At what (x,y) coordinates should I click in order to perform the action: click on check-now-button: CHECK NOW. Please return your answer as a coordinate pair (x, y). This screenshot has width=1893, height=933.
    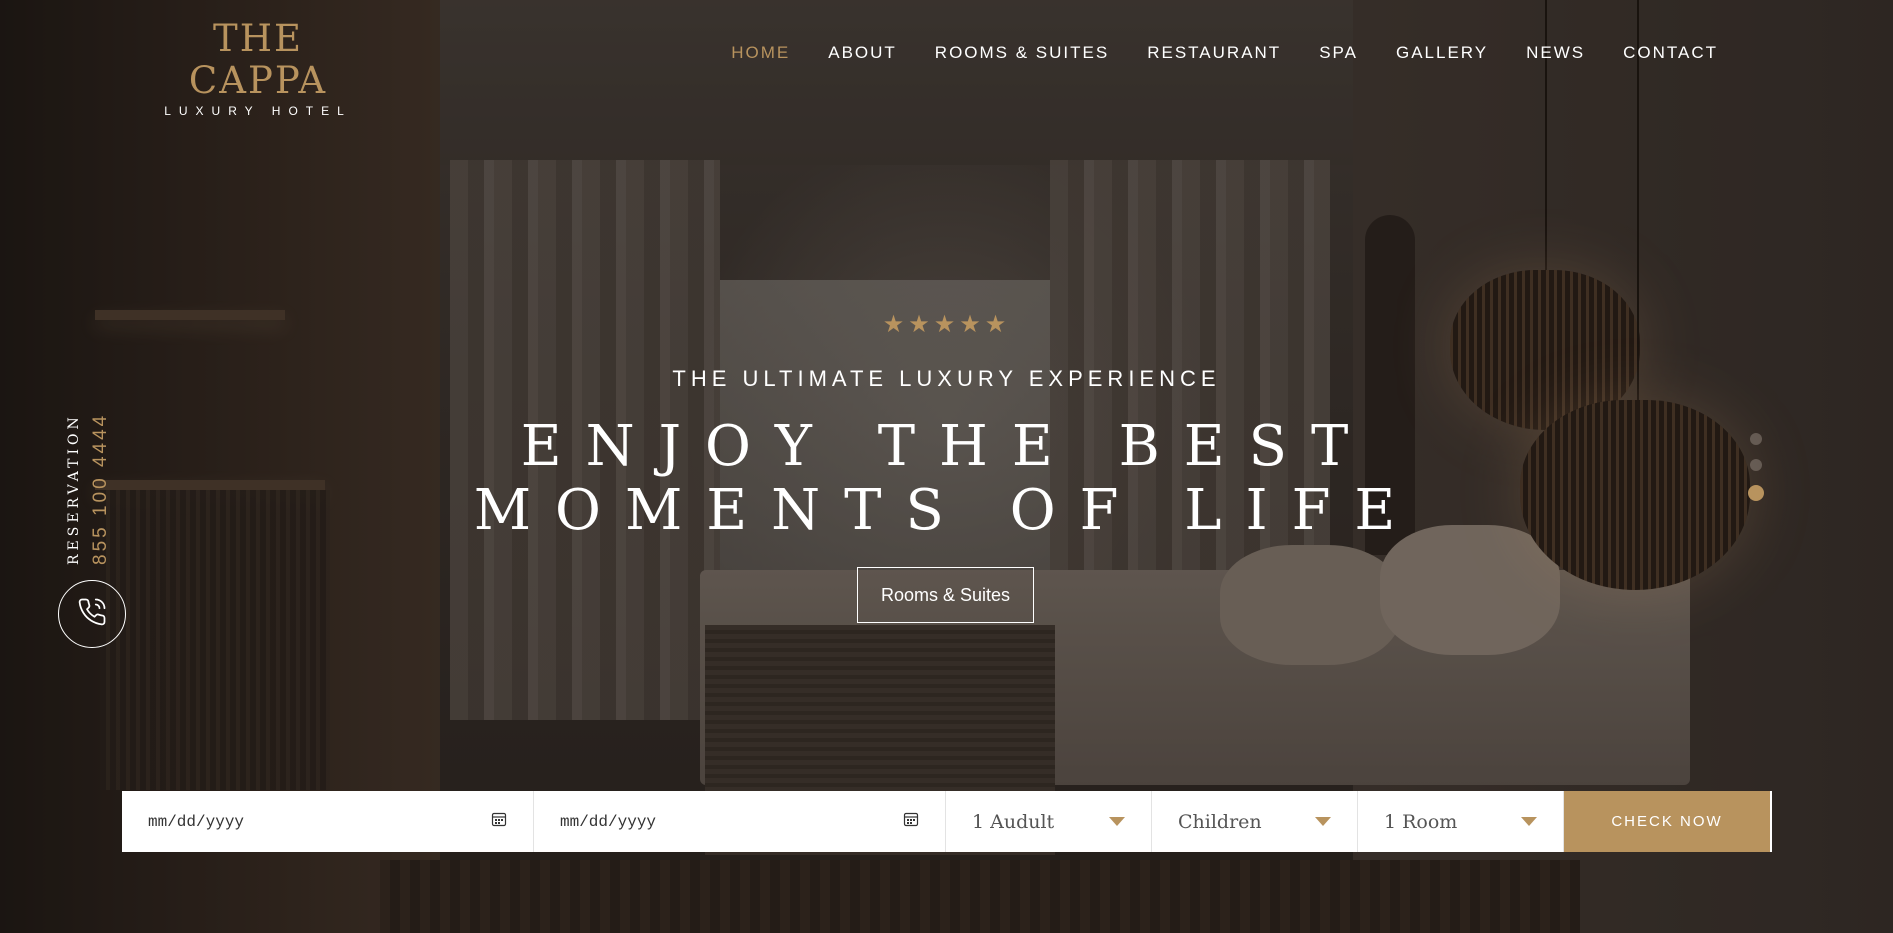
    Looking at the image, I should click on (1667, 821).